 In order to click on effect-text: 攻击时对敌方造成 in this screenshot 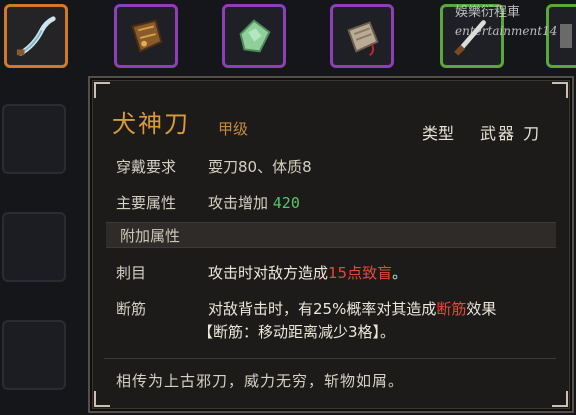, I will do `click(268, 273)`.